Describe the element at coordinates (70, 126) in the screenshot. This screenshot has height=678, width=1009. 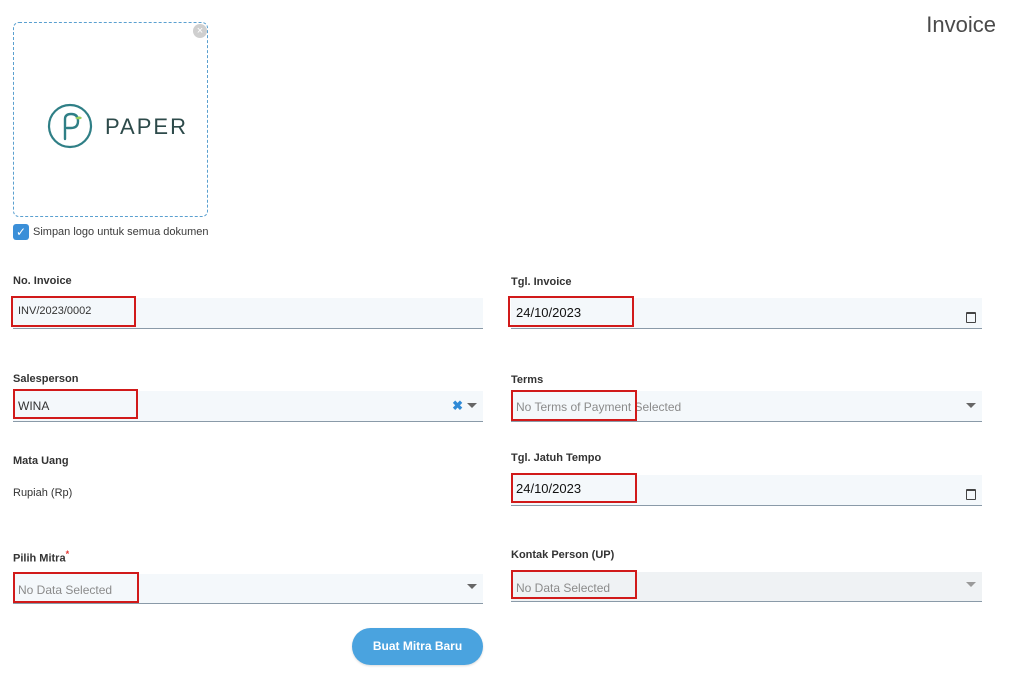
I see `paper-logo-icon` at that location.